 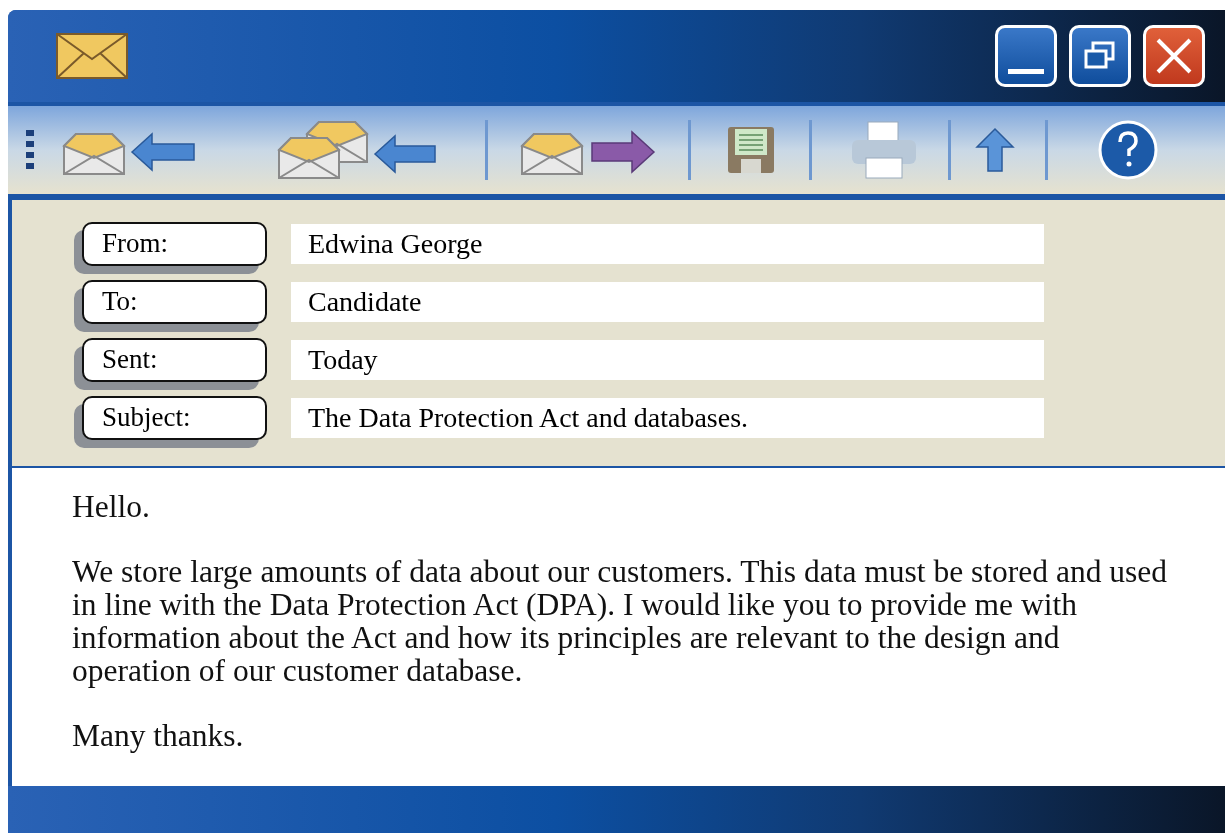 I want to click on field-value: Candidate, so click(x=667, y=302).